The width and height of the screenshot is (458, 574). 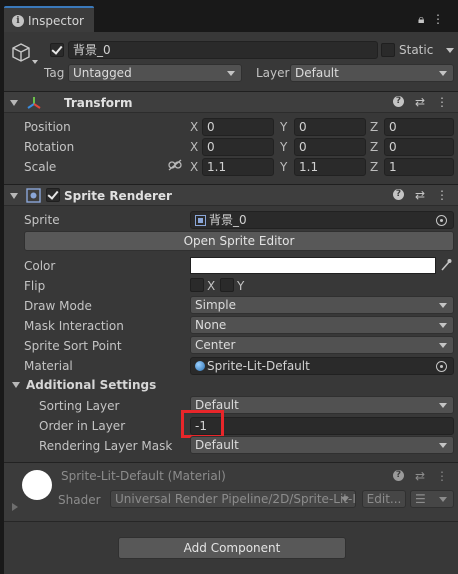 What do you see at coordinates (322, 426) in the screenshot?
I see `order-in-layer-field: -1` at bounding box center [322, 426].